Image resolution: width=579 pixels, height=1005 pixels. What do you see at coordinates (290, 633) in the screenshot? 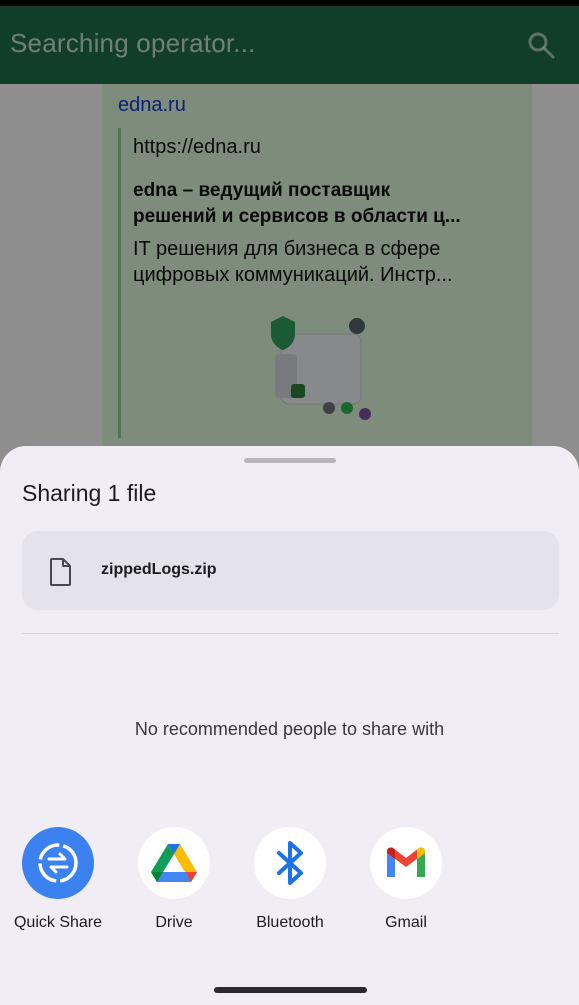
I see `divider` at bounding box center [290, 633].